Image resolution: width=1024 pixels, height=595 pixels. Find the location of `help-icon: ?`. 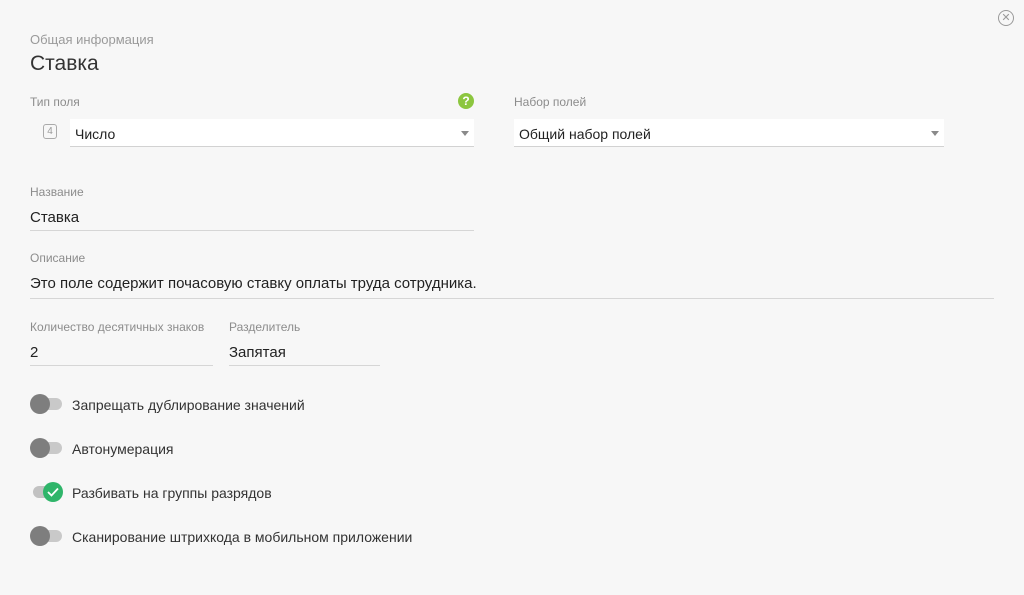

help-icon: ? is located at coordinates (466, 101).